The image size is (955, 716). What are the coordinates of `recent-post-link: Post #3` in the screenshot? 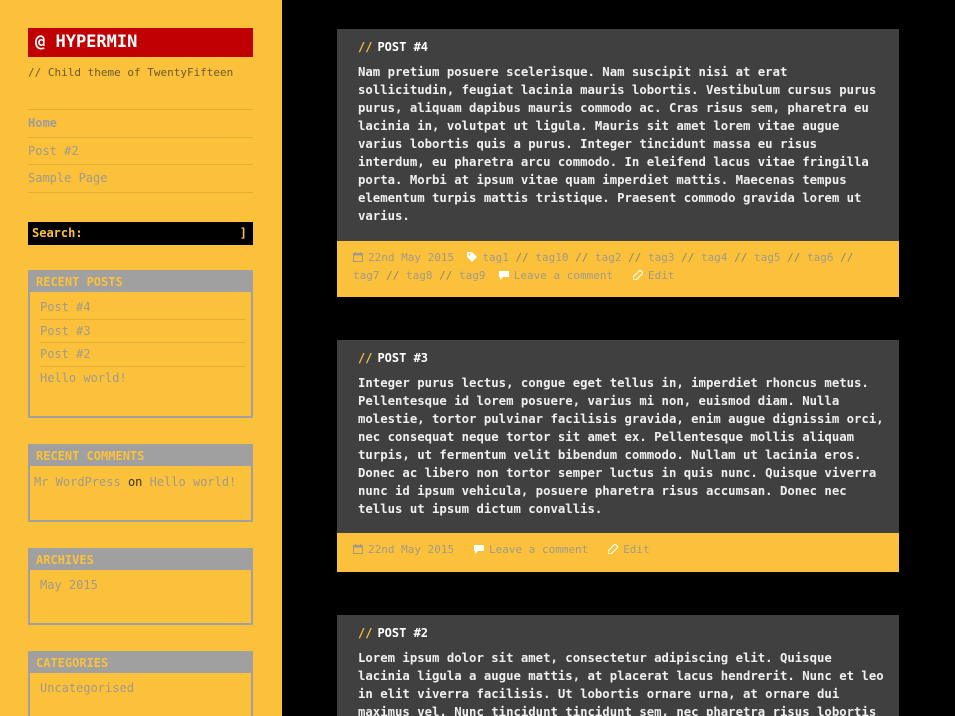 It's located at (142, 331).